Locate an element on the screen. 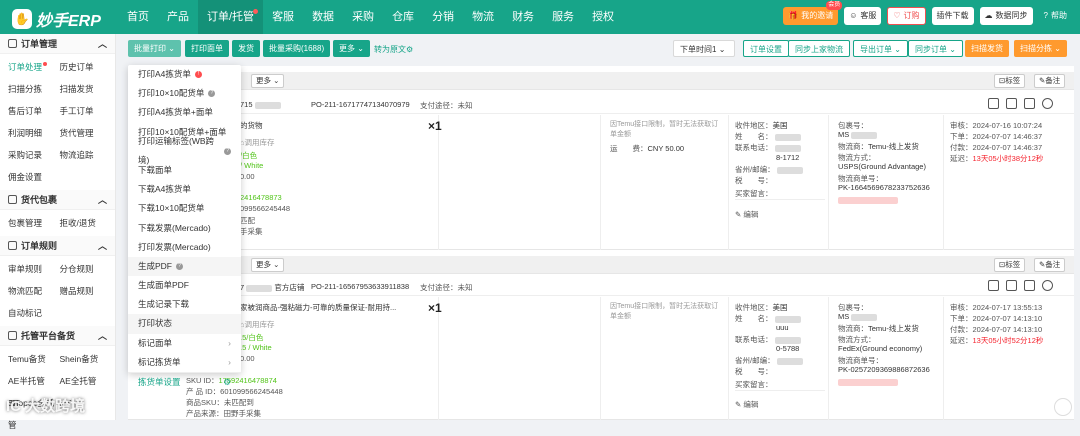  sidebar-item-ae-semi-jit: AE半托管JIT is located at coordinates (32, 389).